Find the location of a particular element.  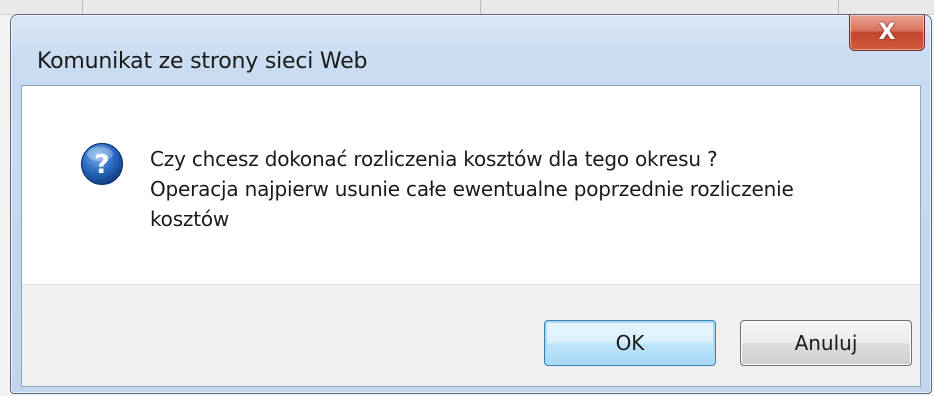

cancel-button: Anuluj is located at coordinates (826, 343).